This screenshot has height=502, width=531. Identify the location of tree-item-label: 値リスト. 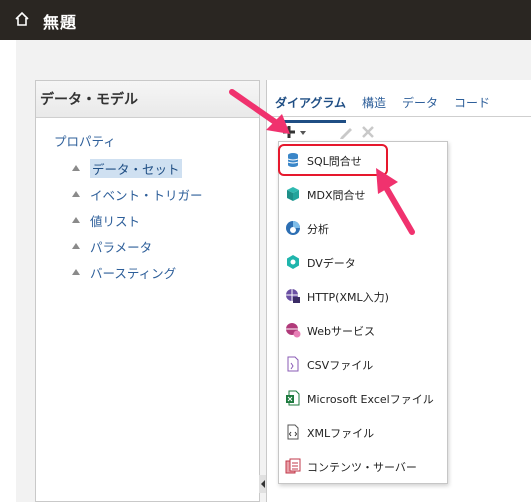
(115, 221).